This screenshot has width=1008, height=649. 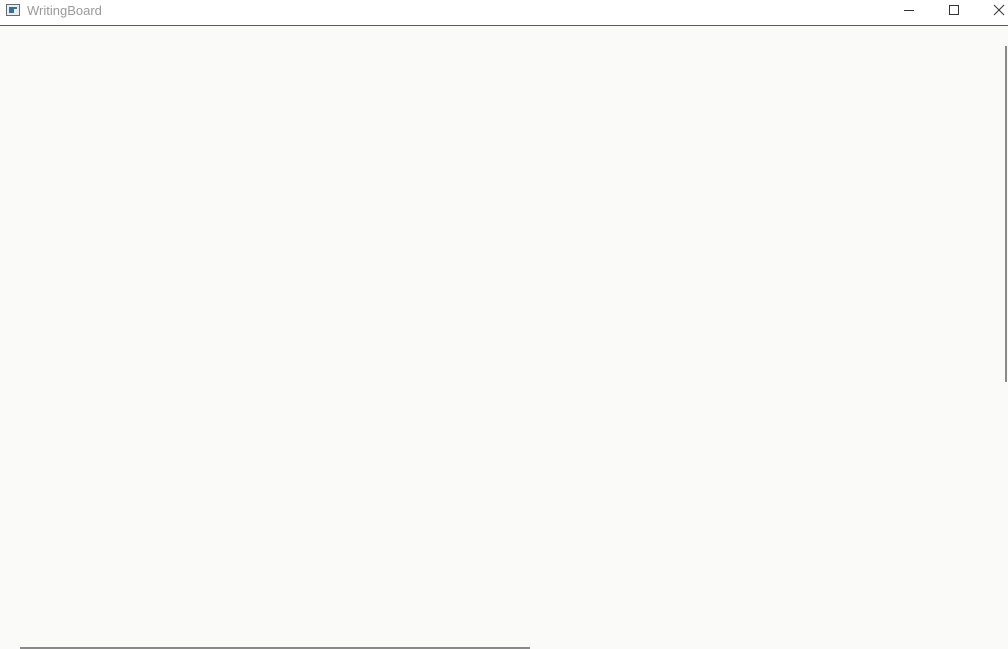 I want to click on title-bar: WritingBoard, so click(x=504, y=13).